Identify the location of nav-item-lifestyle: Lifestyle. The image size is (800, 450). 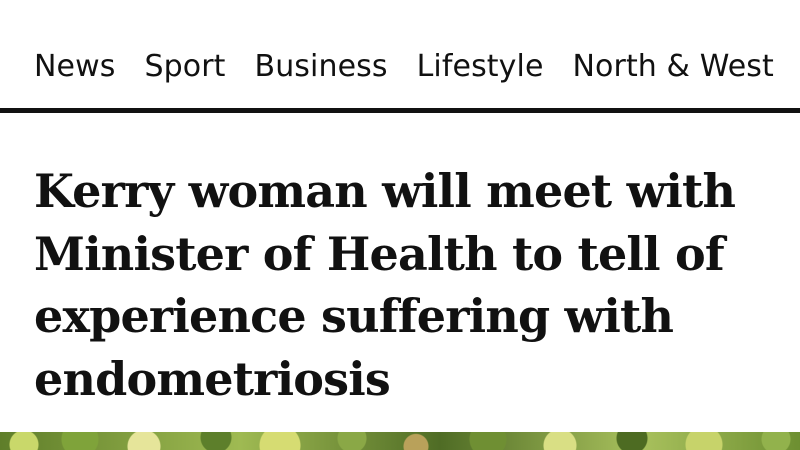
(480, 67).